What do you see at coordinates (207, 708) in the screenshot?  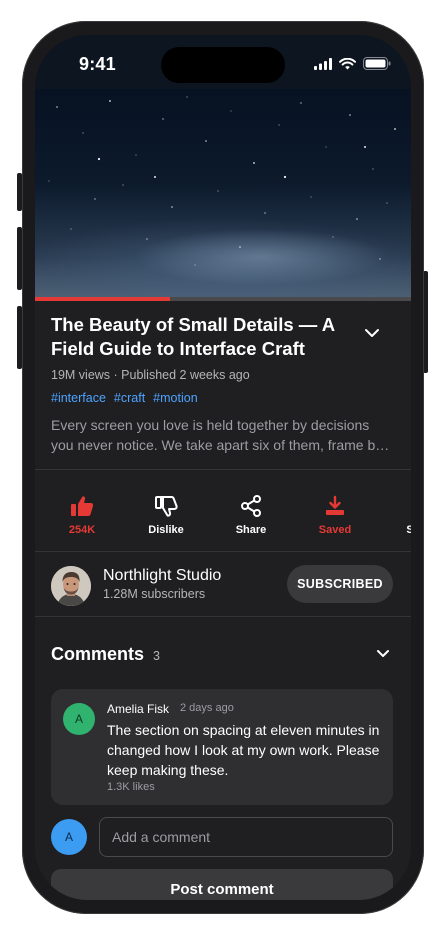 I see `comment-time: 2 days ago` at bounding box center [207, 708].